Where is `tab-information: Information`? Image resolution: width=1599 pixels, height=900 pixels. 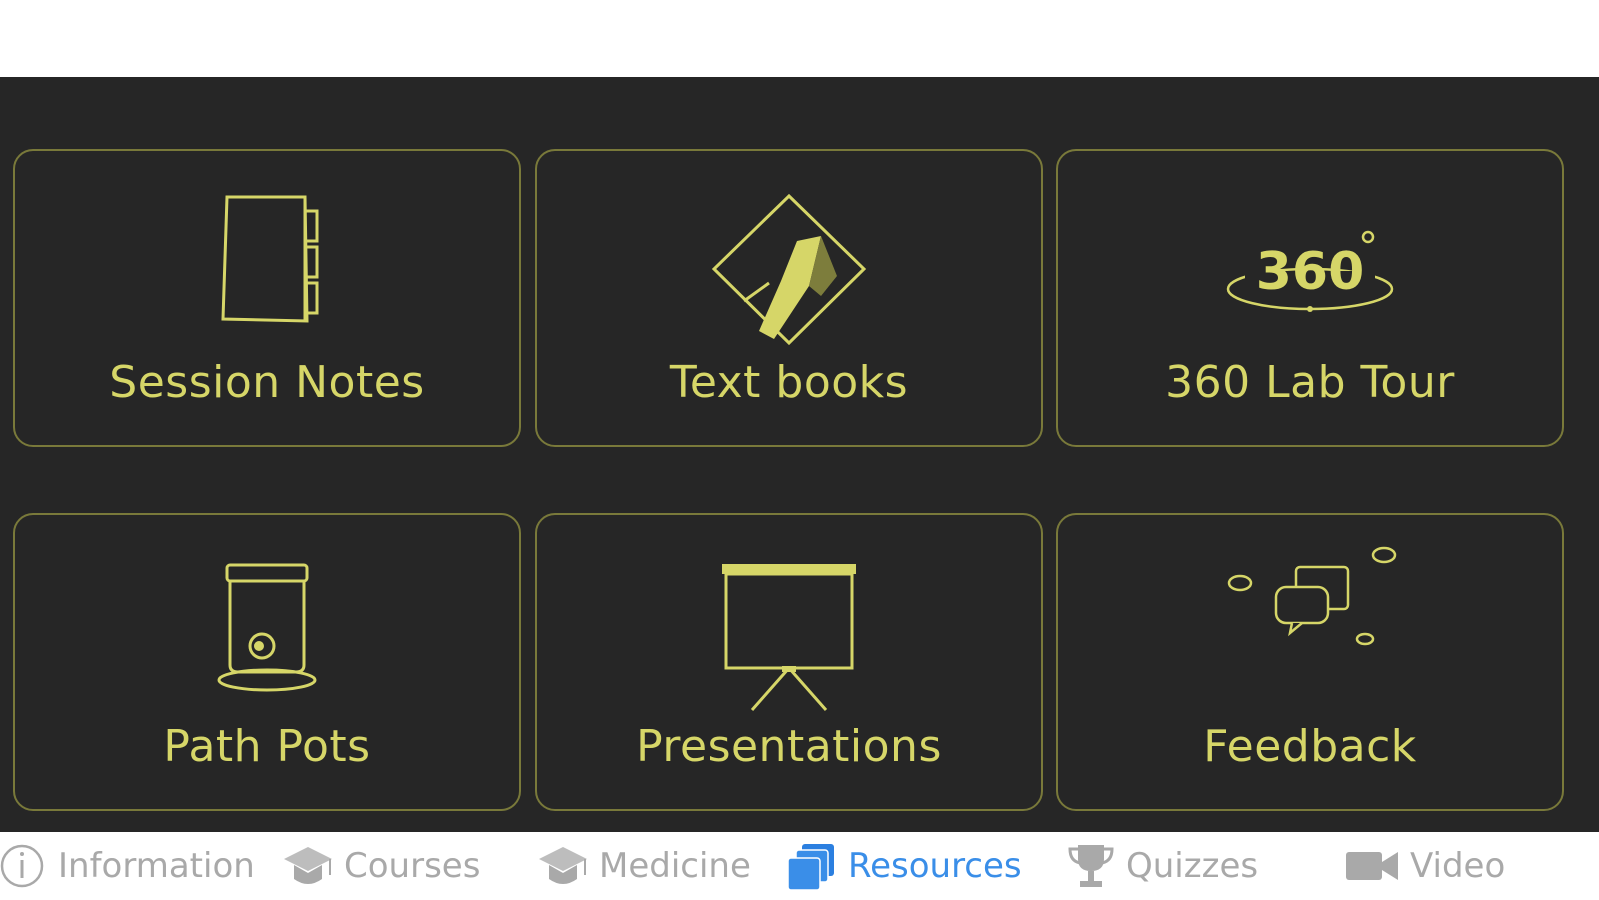 tab-information: Information is located at coordinates (127, 866).